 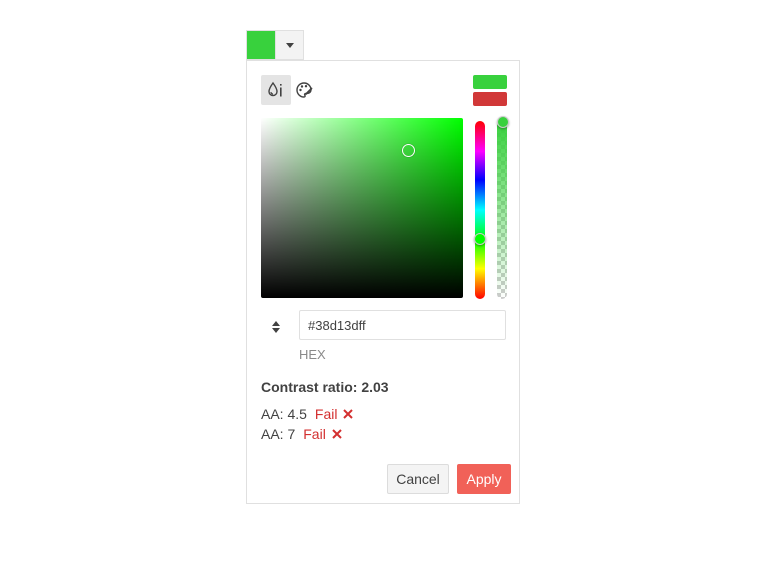 What do you see at coordinates (362, 208) in the screenshot?
I see `color-gradient-area` at bounding box center [362, 208].